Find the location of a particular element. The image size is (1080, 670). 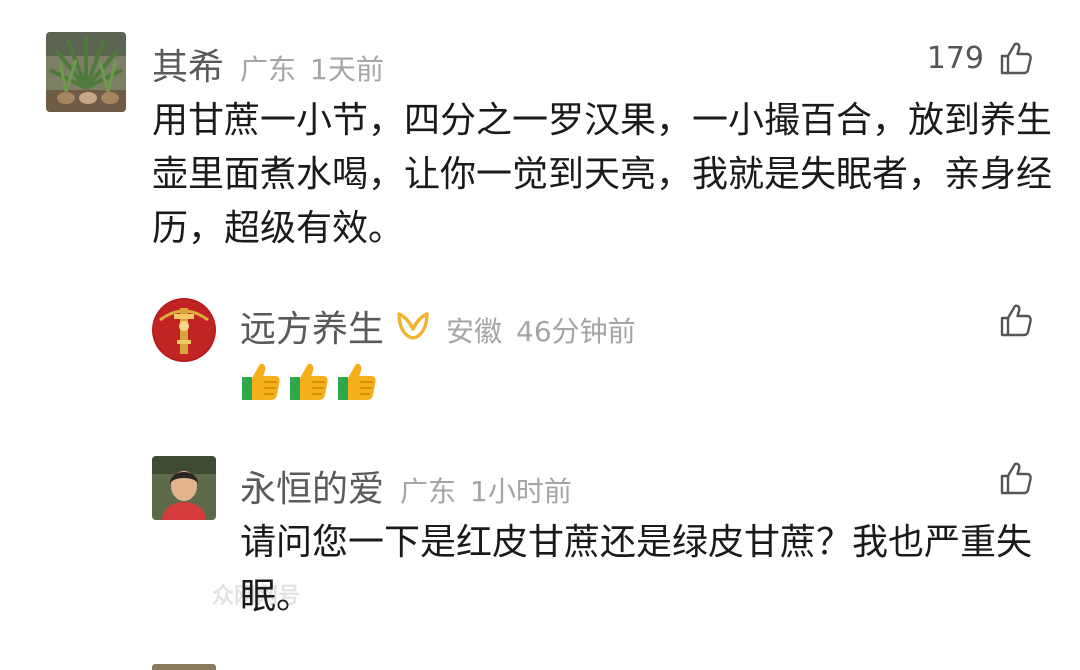

timestamp: 1天前 is located at coordinates (347, 69).